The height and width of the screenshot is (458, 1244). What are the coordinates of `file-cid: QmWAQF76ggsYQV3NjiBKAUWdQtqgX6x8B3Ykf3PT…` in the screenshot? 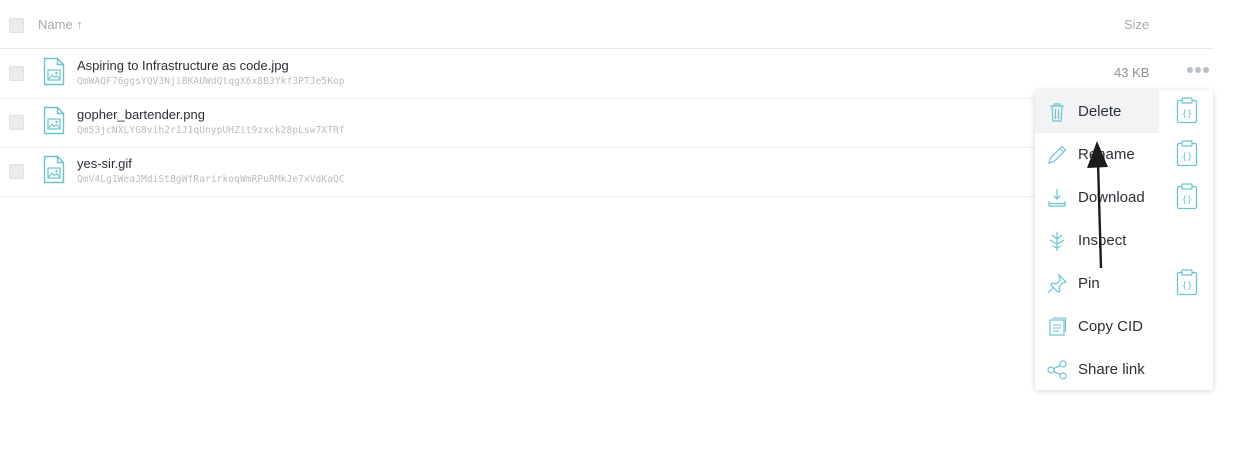 It's located at (211, 81).